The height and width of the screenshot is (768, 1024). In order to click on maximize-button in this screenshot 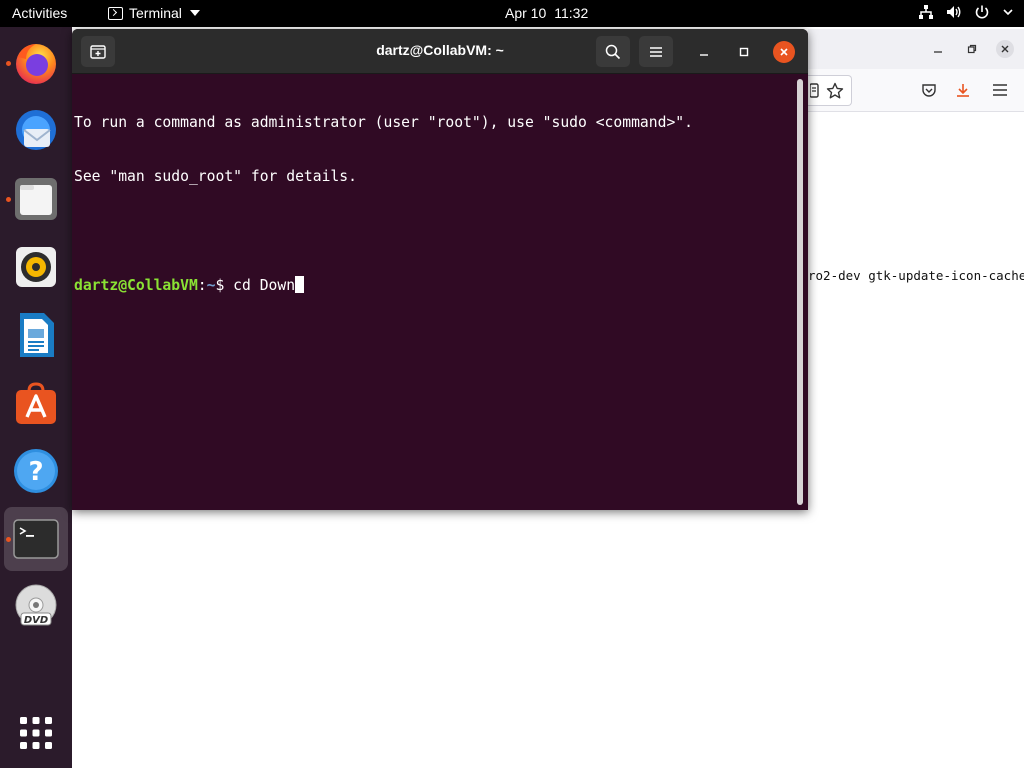, I will do `click(744, 52)`.